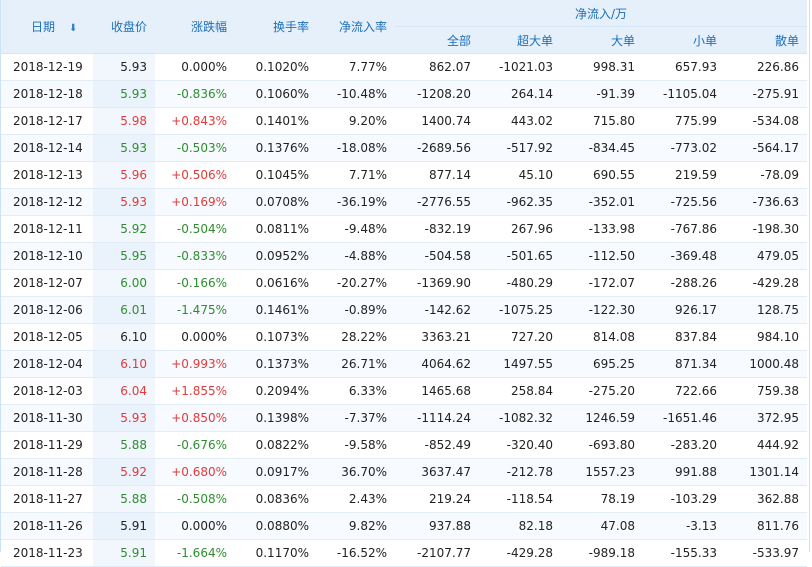 This screenshot has height=567, width=812. What do you see at coordinates (602, 445) in the screenshot?
I see `large-cell: -693.80` at bounding box center [602, 445].